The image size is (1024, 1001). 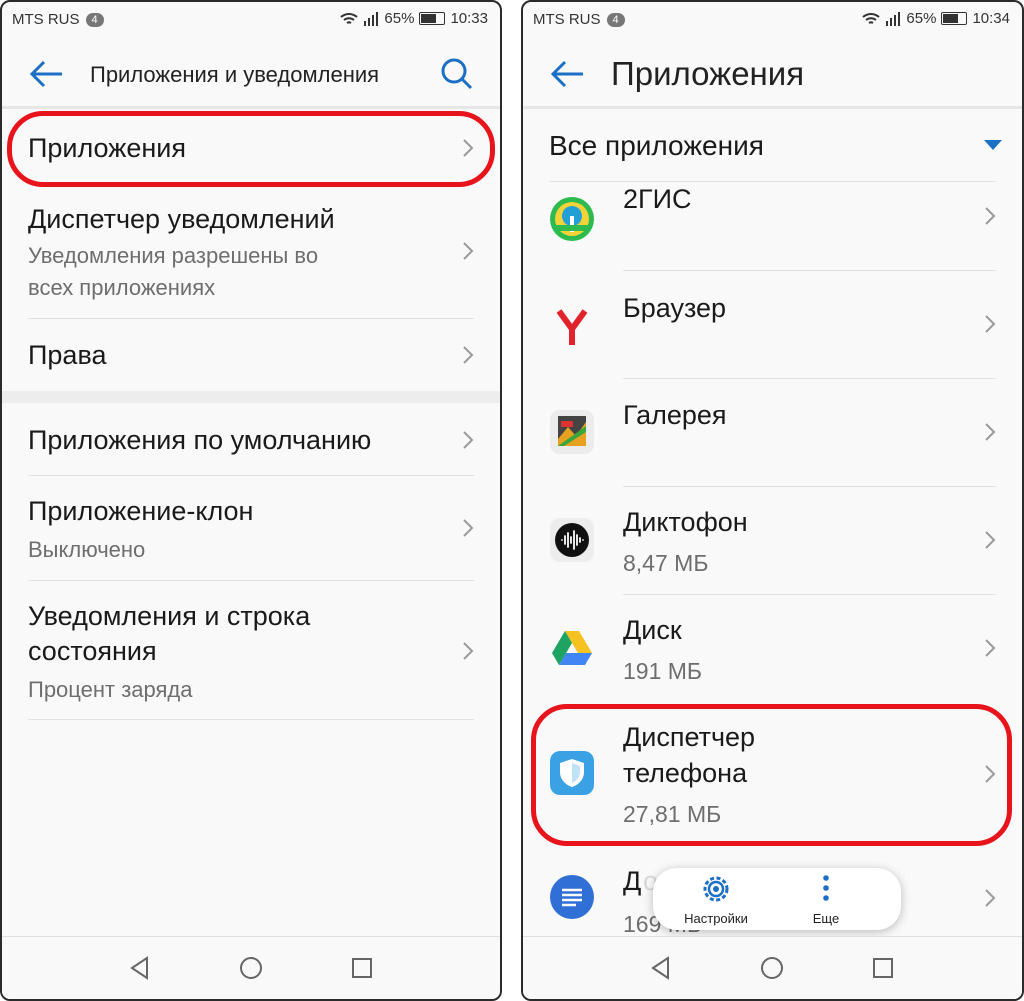 I want to click on more-label: Еще, so click(x=826, y=918).